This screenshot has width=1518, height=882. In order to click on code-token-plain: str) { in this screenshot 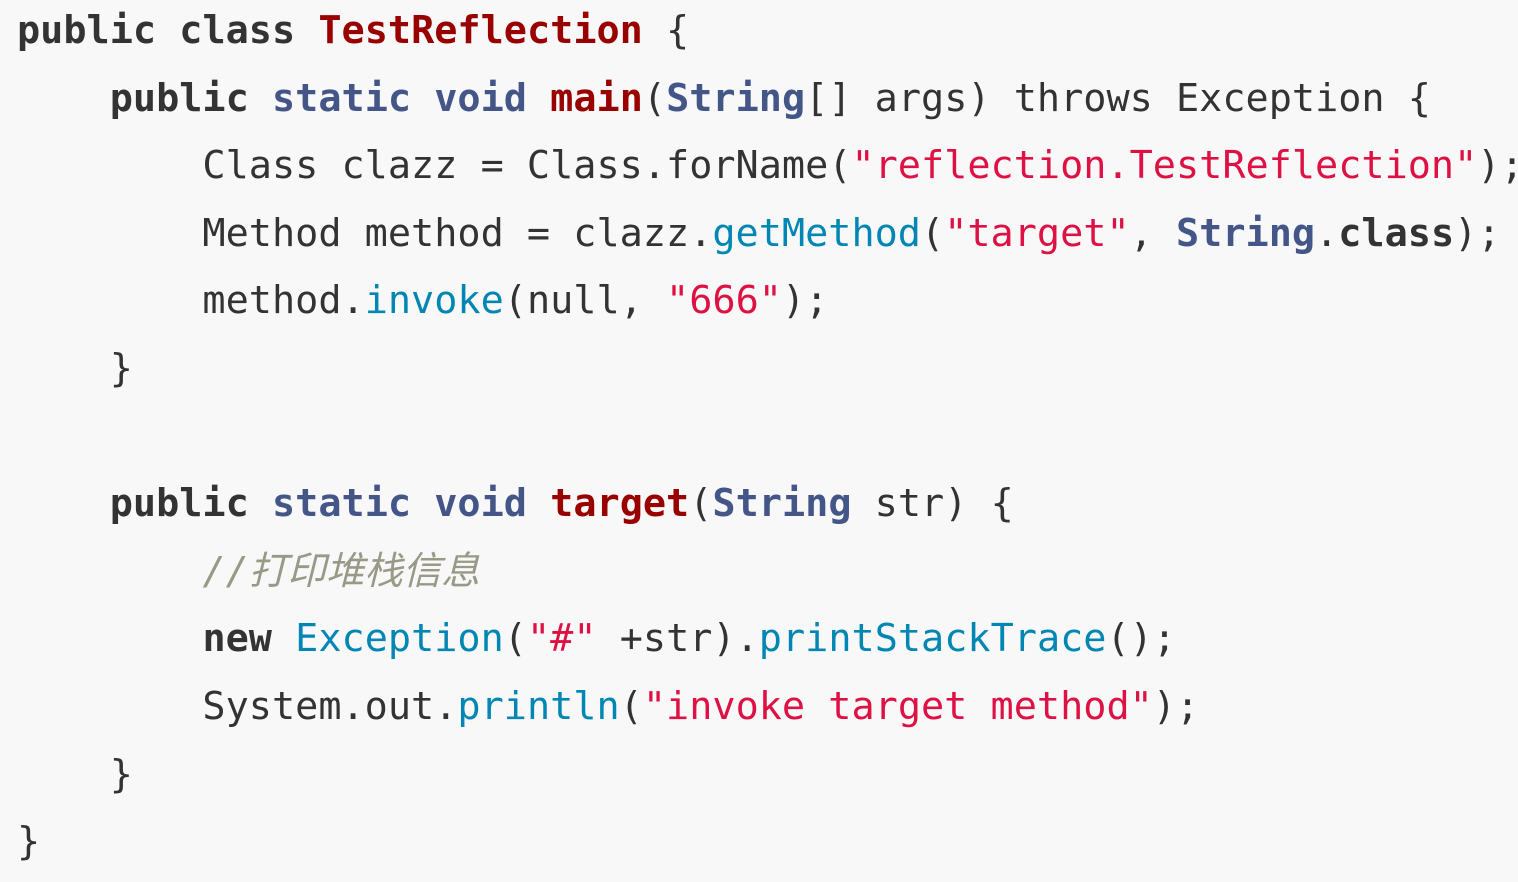, I will do `click(932, 504)`.